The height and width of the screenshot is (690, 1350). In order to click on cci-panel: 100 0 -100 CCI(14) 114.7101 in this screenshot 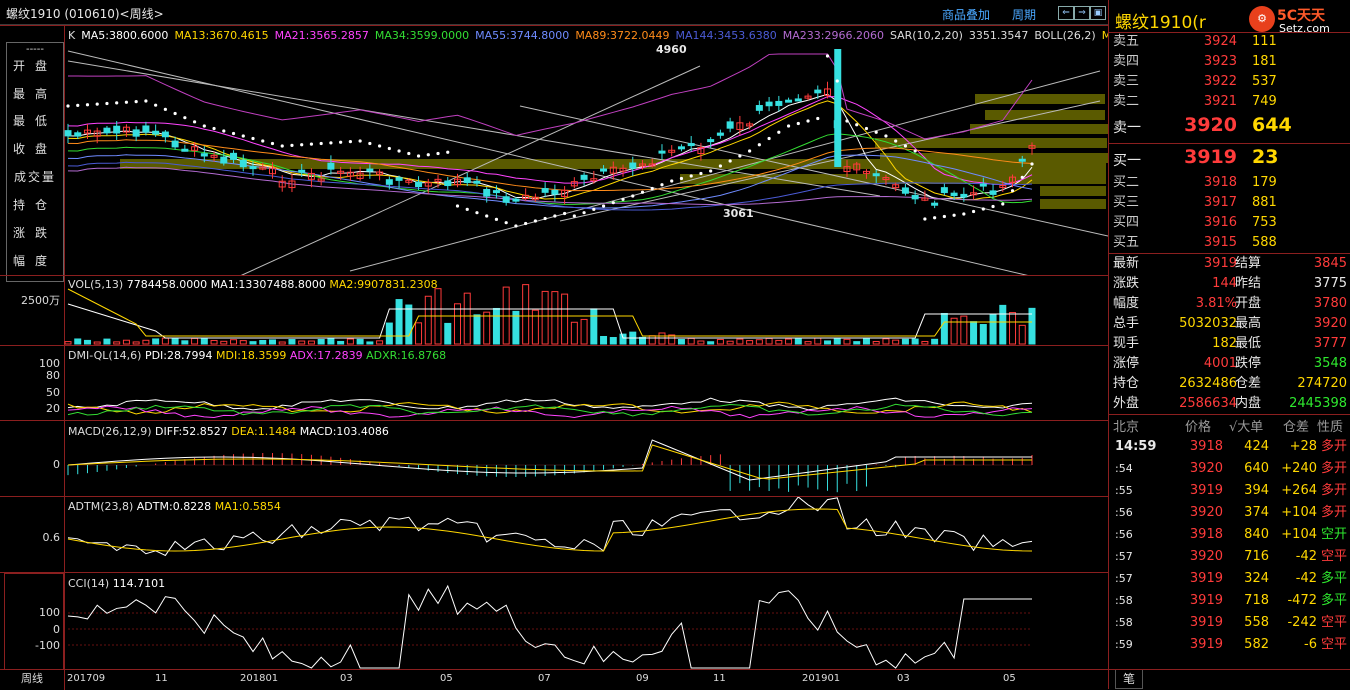, I will do `click(554, 621)`.